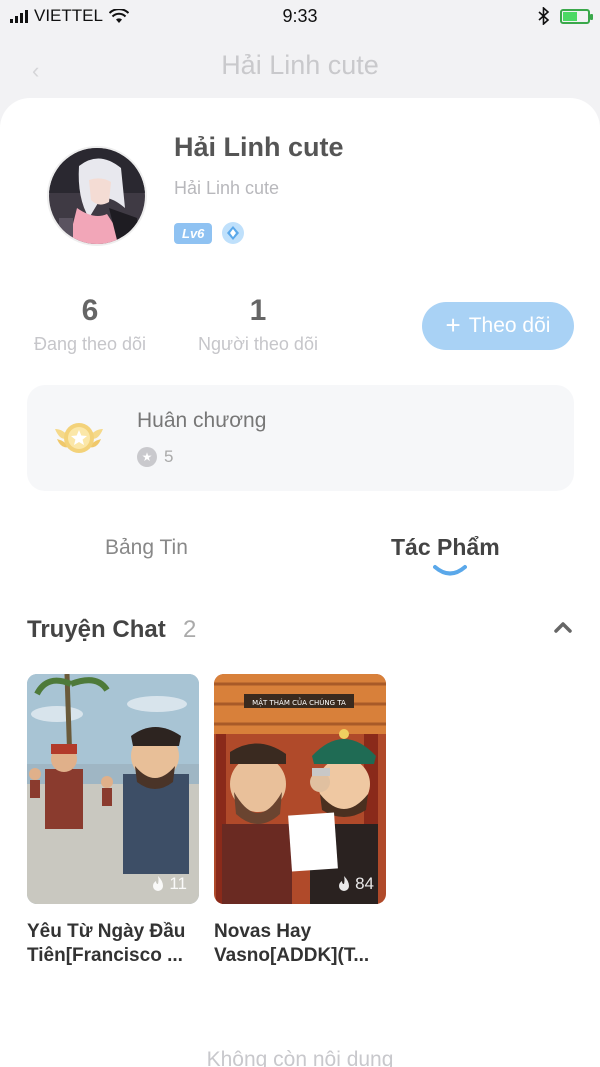 The height and width of the screenshot is (1067, 600). I want to click on end-of-content-text: Không còn nội dung, so click(300, 1057).